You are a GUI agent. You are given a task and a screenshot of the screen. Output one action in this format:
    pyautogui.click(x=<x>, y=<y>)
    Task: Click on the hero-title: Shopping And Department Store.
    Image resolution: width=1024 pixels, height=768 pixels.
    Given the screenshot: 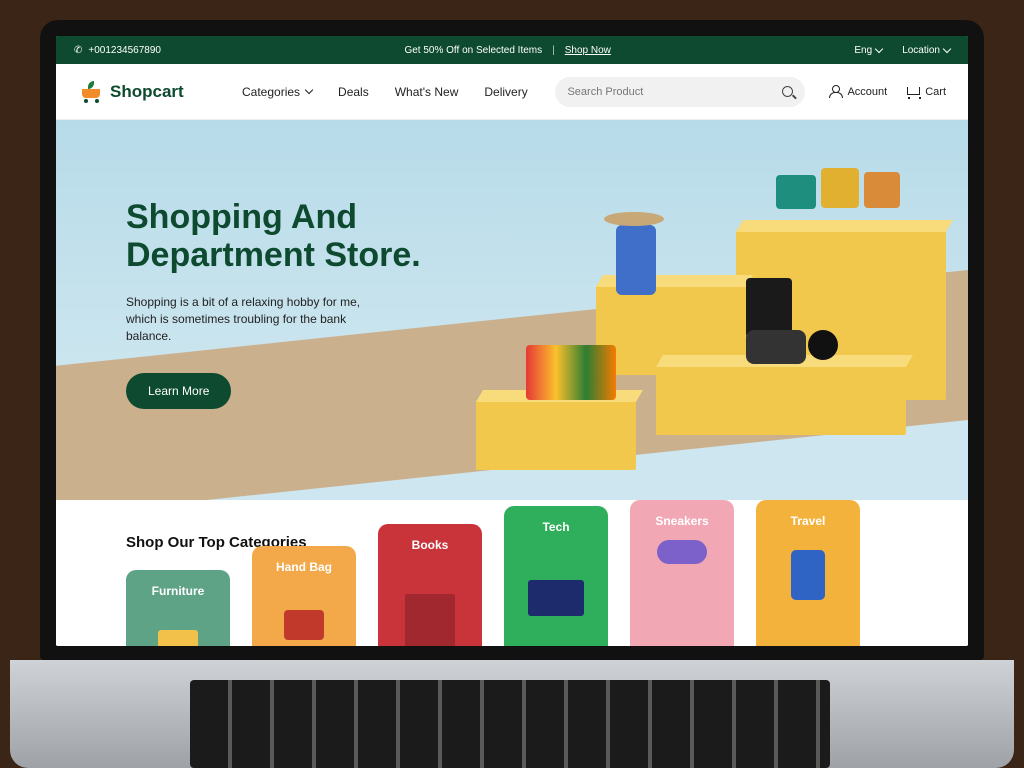 What is the action you would take?
    pyautogui.click(x=291, y=236)
    